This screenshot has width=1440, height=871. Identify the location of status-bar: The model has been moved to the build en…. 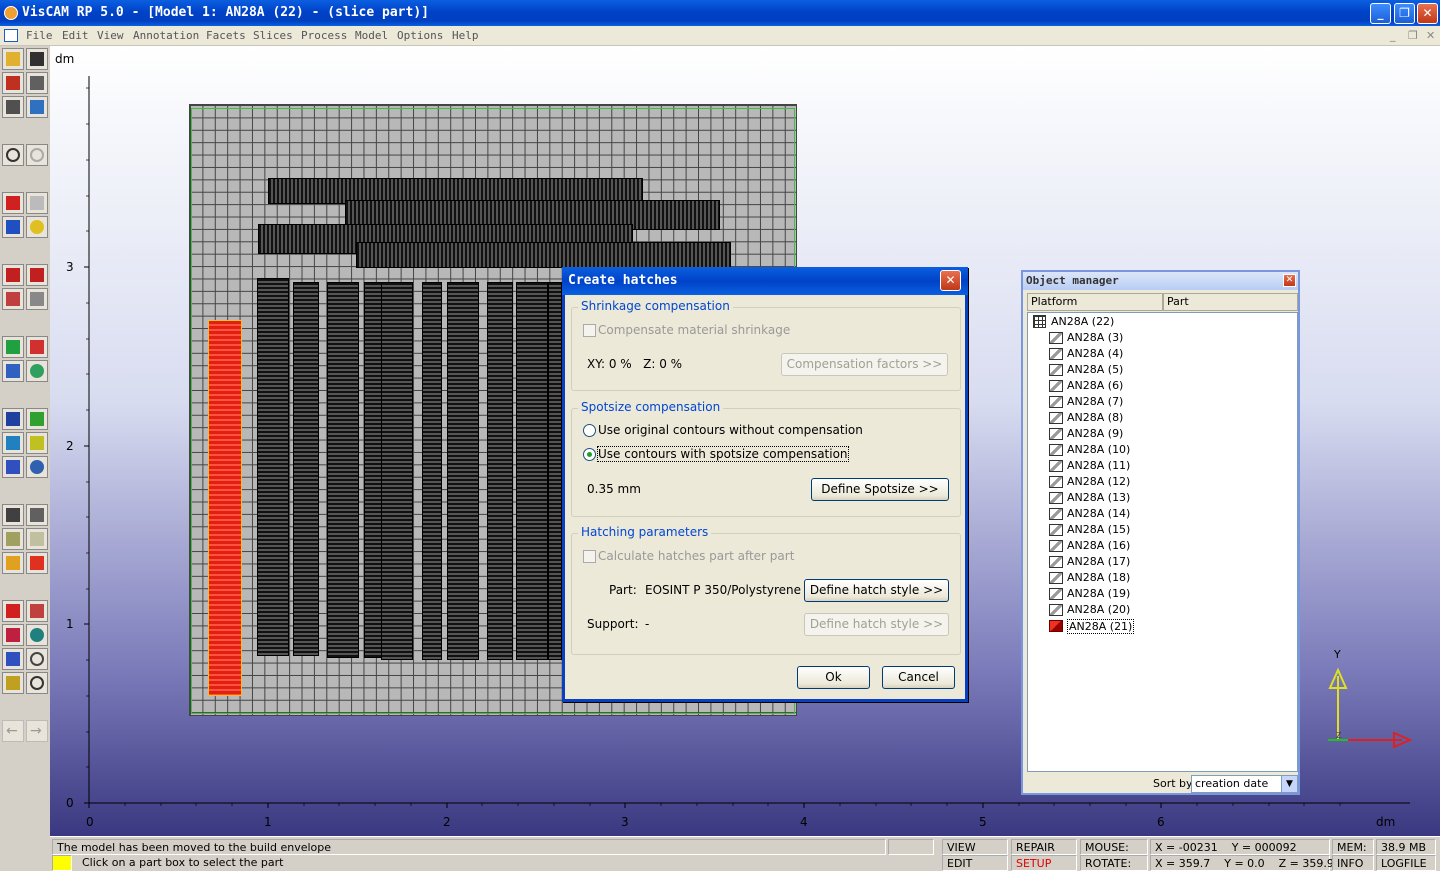
(745, 853).